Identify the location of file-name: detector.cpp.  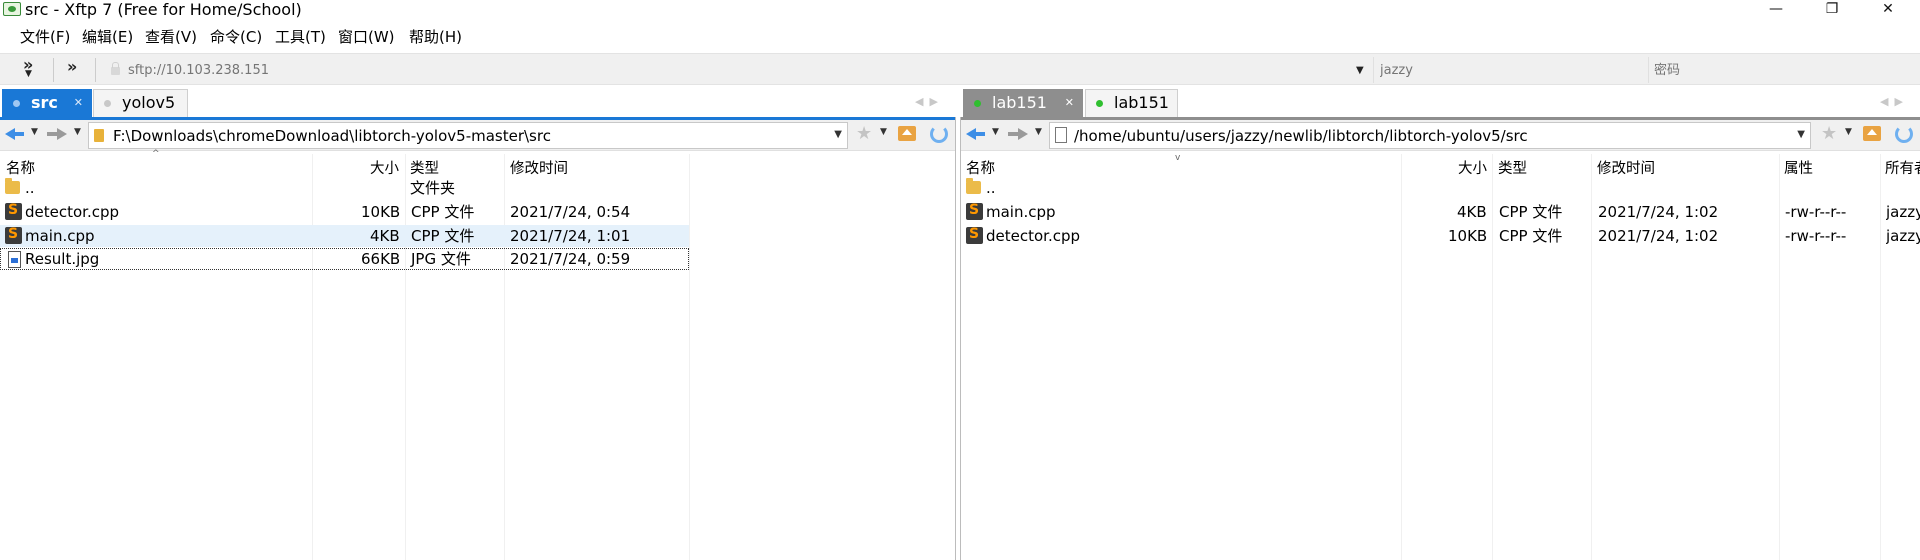
(72, 212).